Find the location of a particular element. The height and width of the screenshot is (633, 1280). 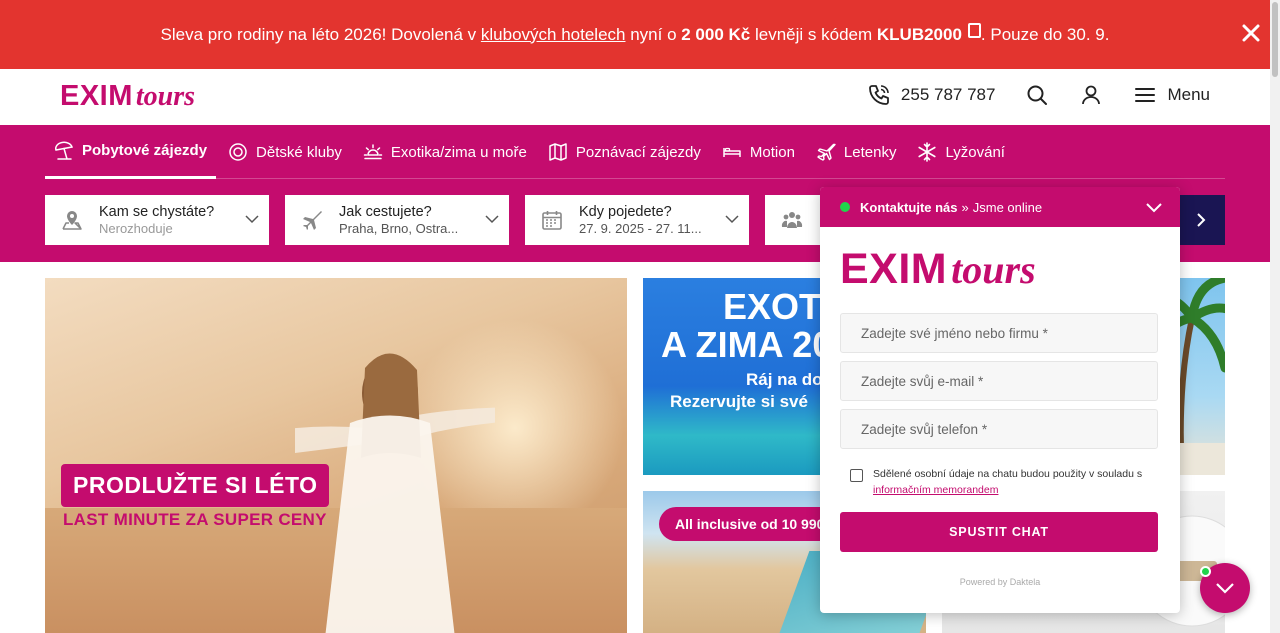

search-submit-button is located at coordinates (1201, 220).